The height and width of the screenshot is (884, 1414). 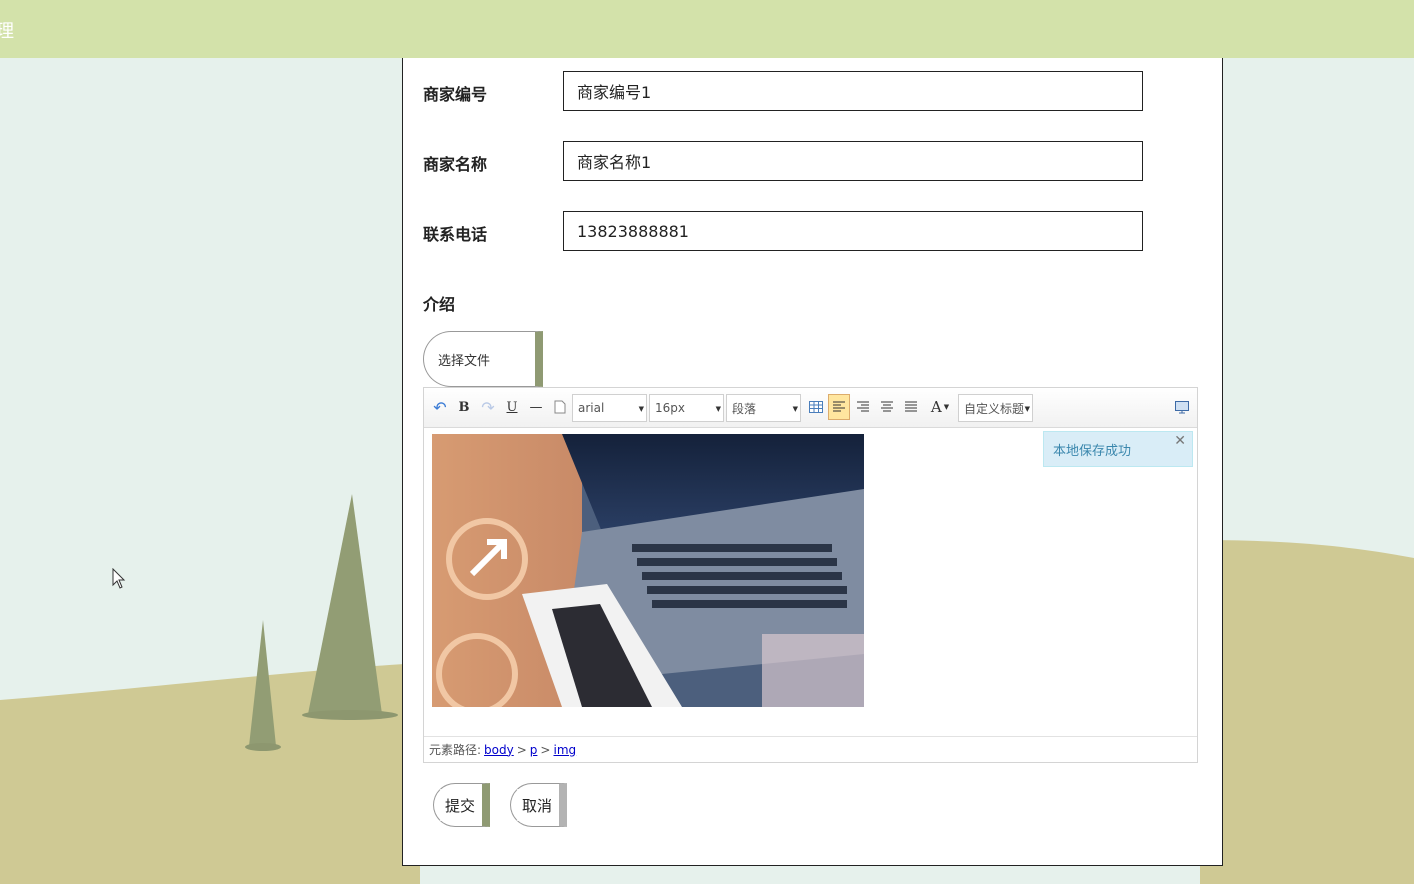 What do you see at coordinates (534, 750) in the screenshot?
I see `path-item-p: p` at bounding box center [534, 750].